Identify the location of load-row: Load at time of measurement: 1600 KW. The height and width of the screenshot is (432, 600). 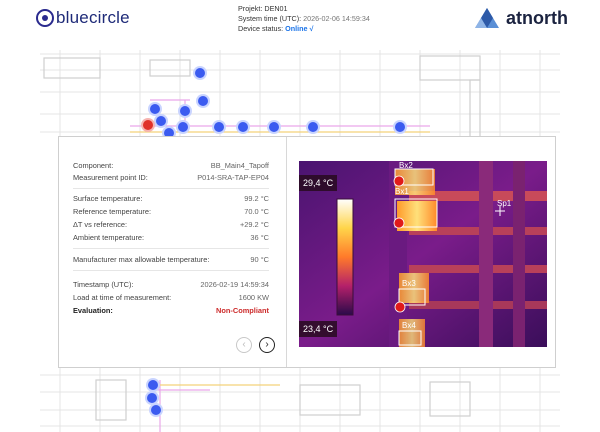
(171, 297).